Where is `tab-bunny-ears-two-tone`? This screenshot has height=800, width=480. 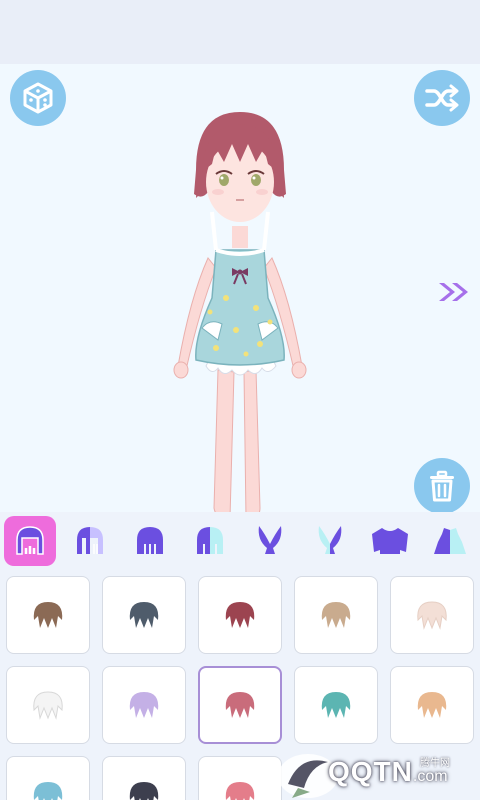
tab-bunny-ears-two-tone is located at coordinates (330, 541).